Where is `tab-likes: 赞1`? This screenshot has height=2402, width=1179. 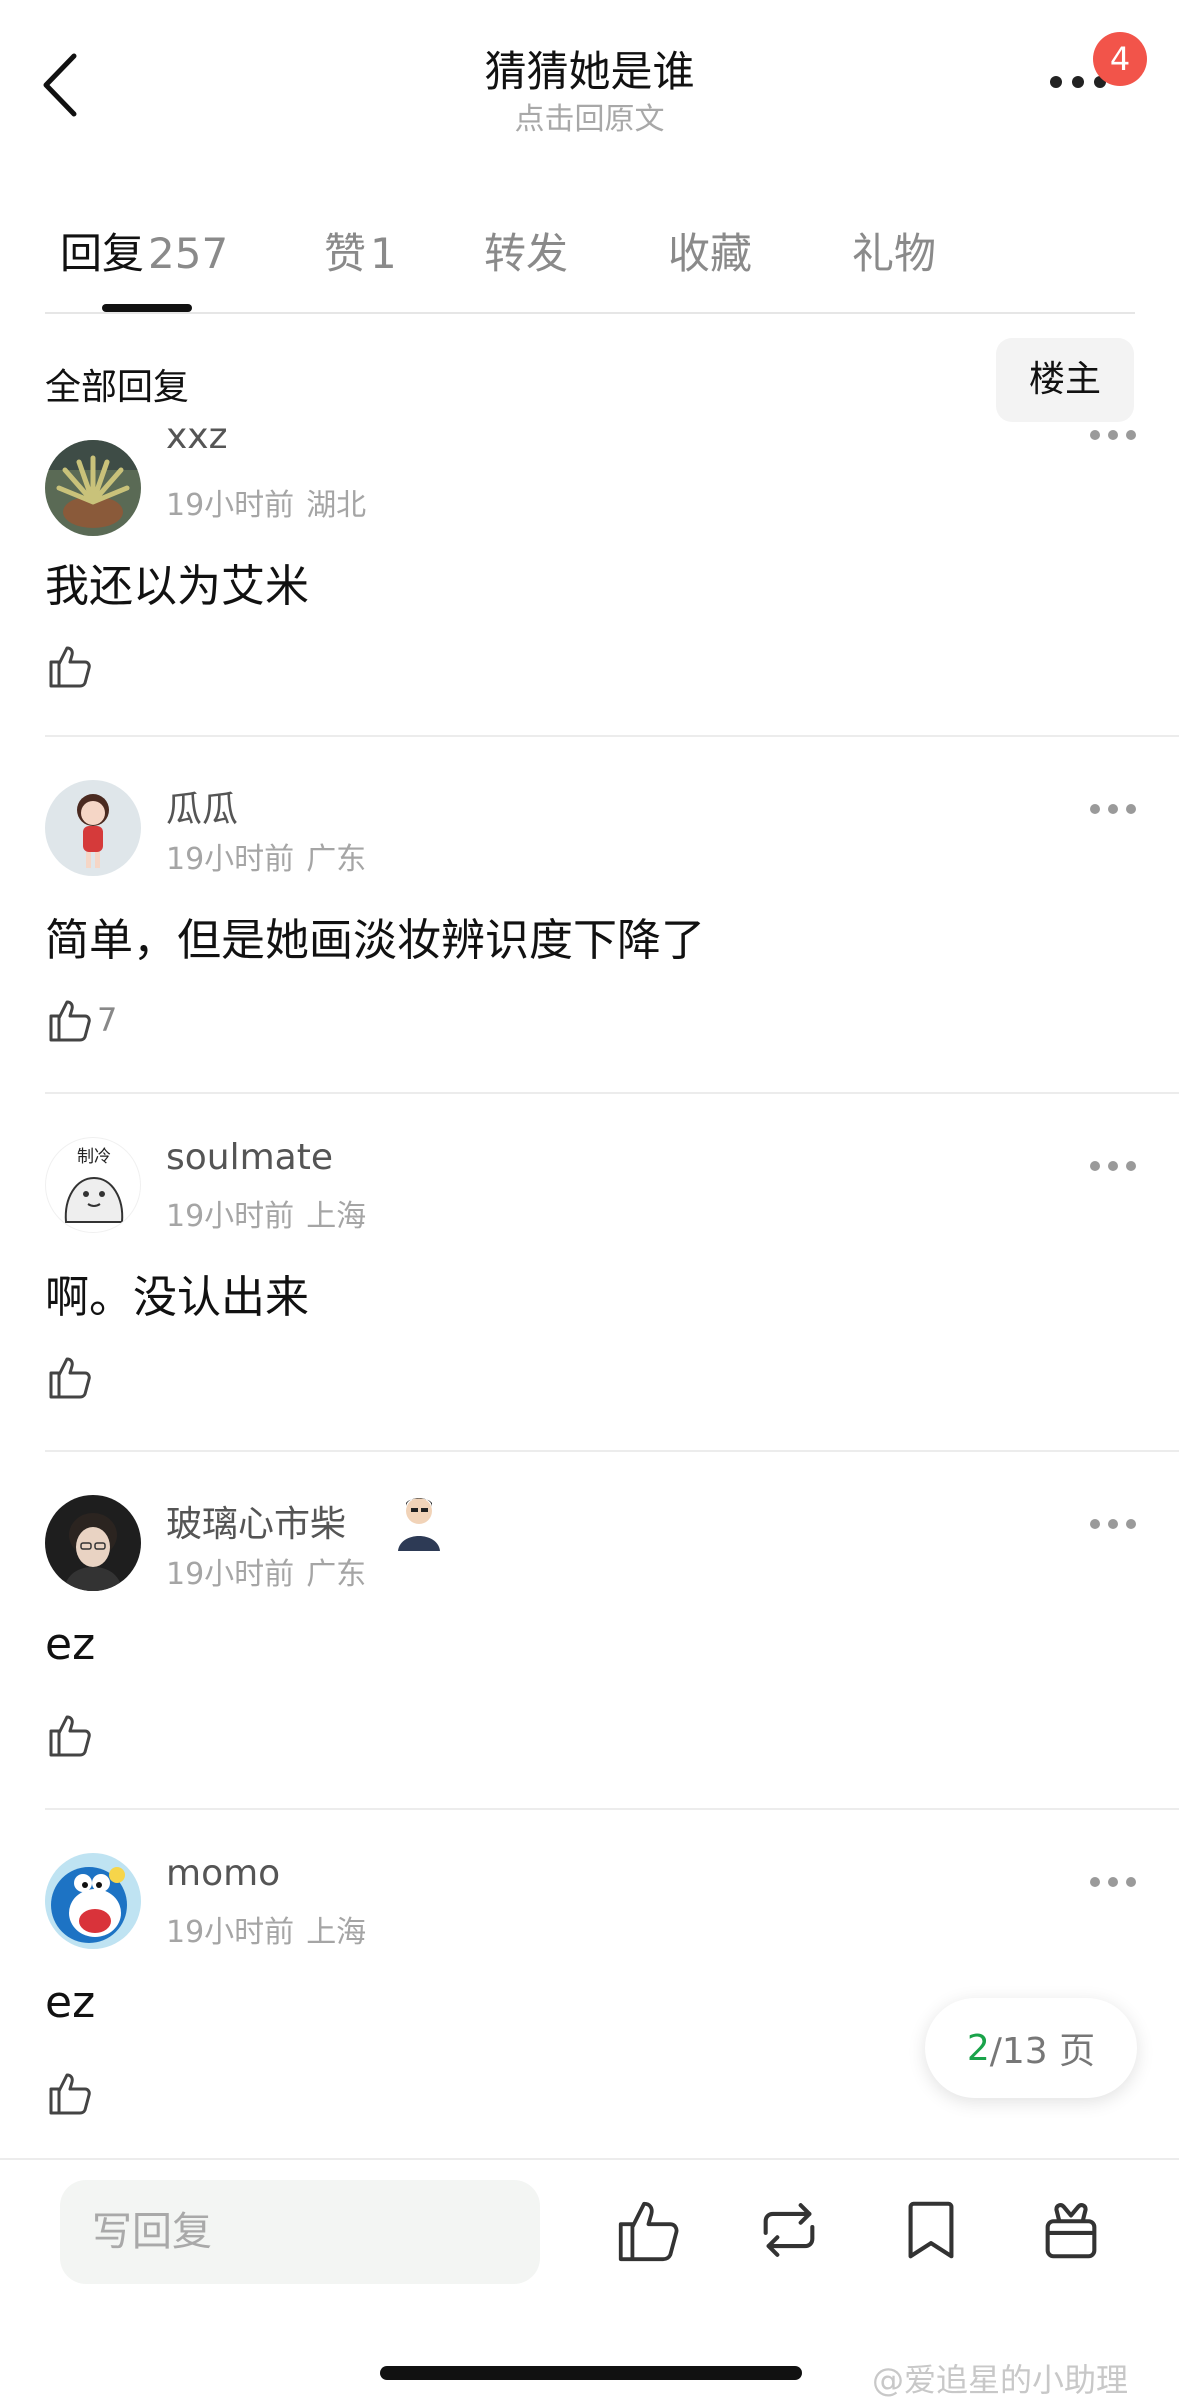
tab-likes: 赞1 is located at coordinates (360, 250).